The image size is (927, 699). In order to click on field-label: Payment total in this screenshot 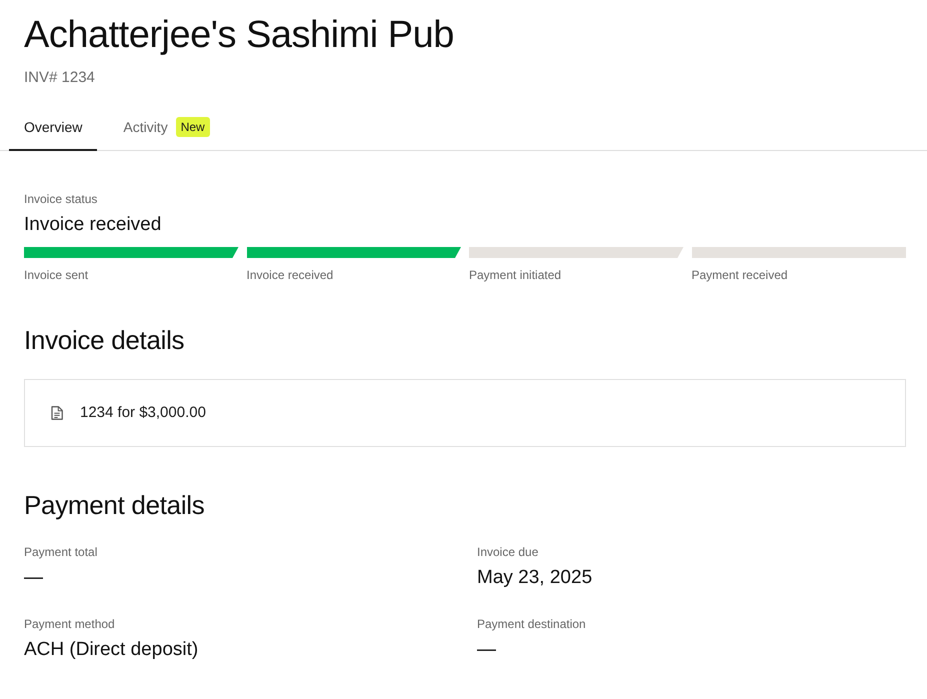, I will do `click(61, 552)`.